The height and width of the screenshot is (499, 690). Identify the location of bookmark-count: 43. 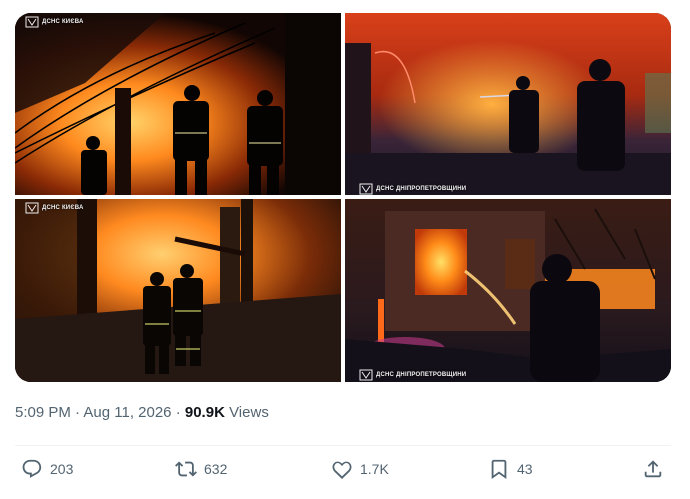
(525, 469).